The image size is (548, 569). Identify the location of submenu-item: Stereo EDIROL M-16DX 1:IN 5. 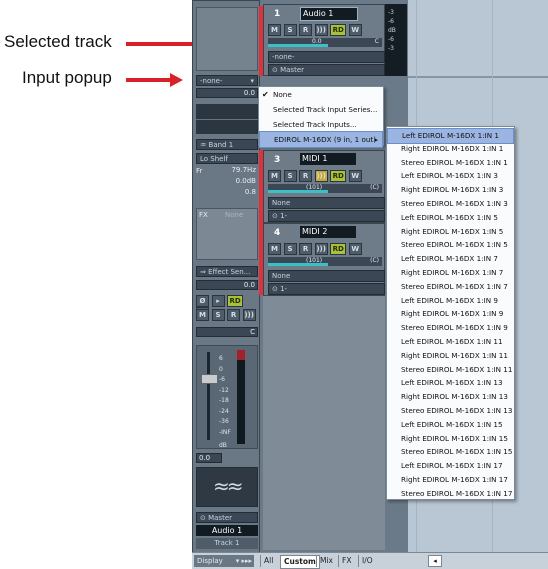
(450, 245).